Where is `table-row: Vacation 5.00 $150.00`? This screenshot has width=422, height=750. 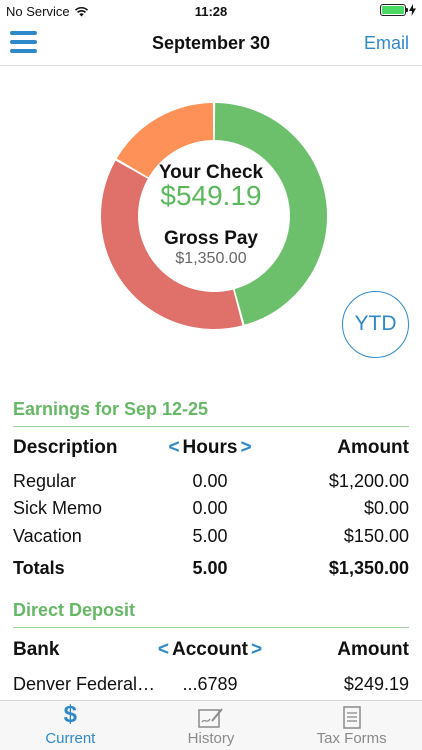 table-row: Vacation 5.00 $150.00 is located at coordinates (211, 539).